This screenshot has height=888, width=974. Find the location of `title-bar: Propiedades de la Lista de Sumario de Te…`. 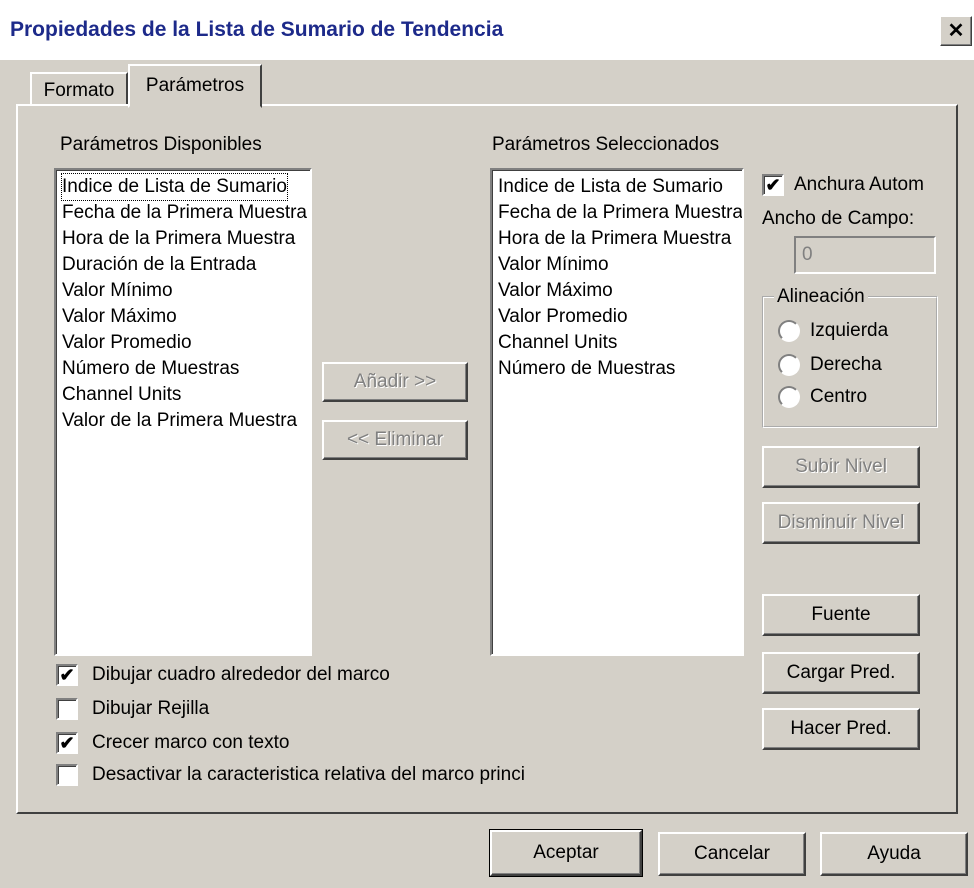

title-bar: Propiedades de la Lista de Sumario de Te… is located at coordinates (487, 30).